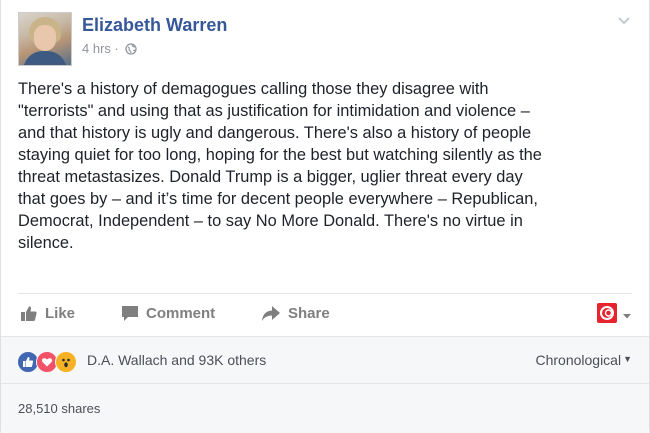  I want to click on share-button: Share, so click(295, 313).